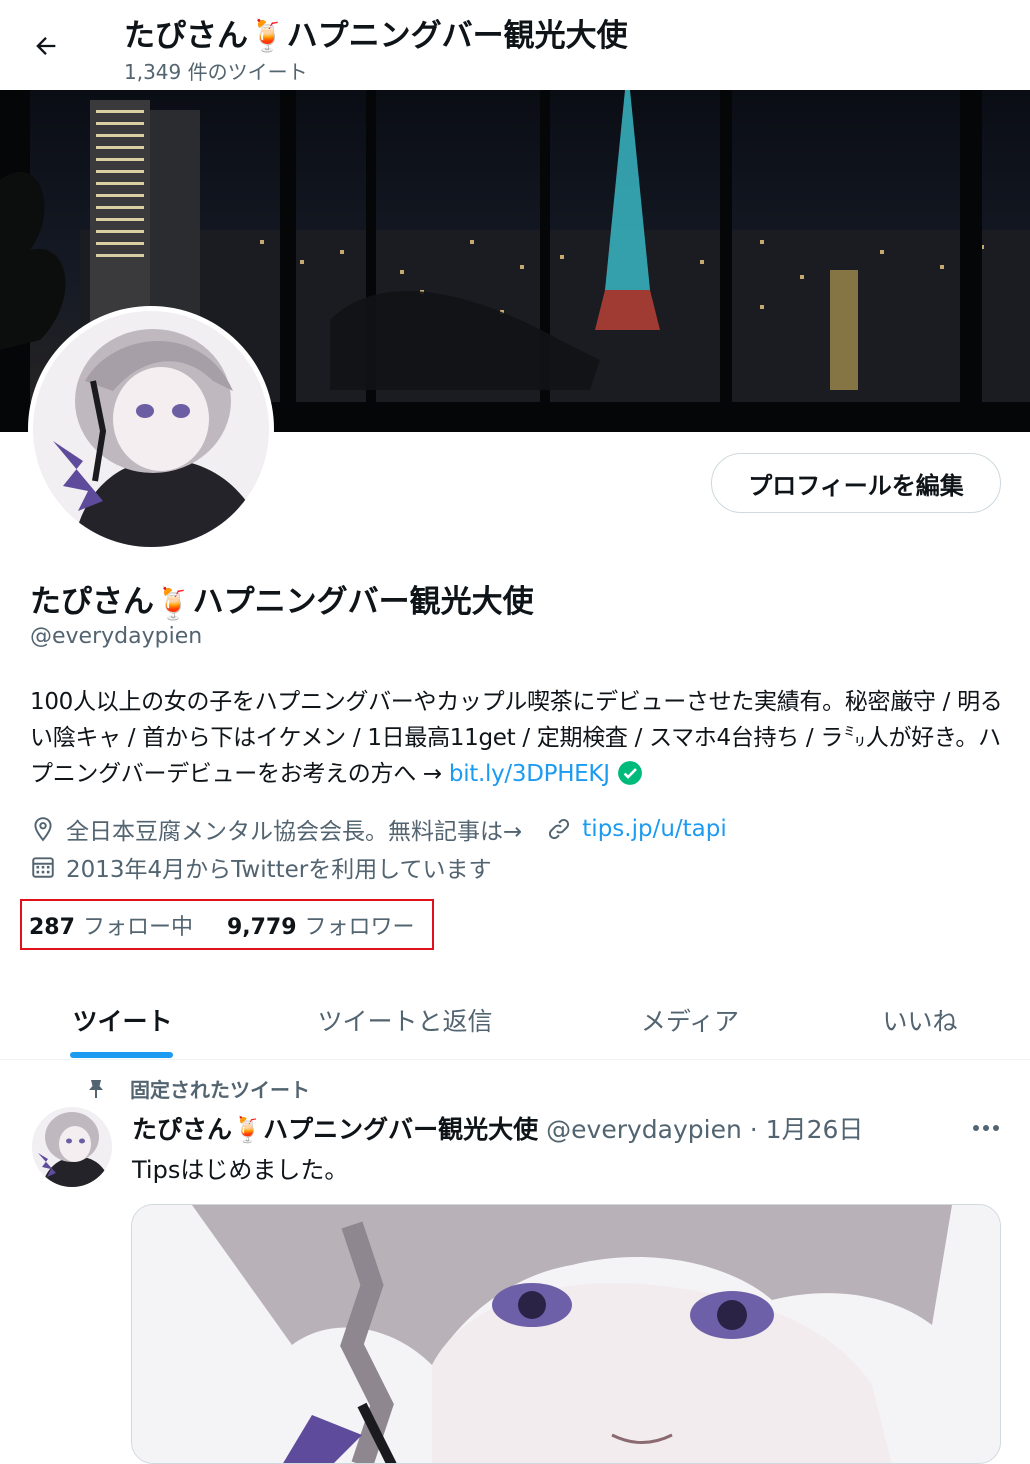 The image size is (1030, 1464). I want to click on profile-joined-row: 2013年4月からTwitterを利用しています, so click(261, 867).